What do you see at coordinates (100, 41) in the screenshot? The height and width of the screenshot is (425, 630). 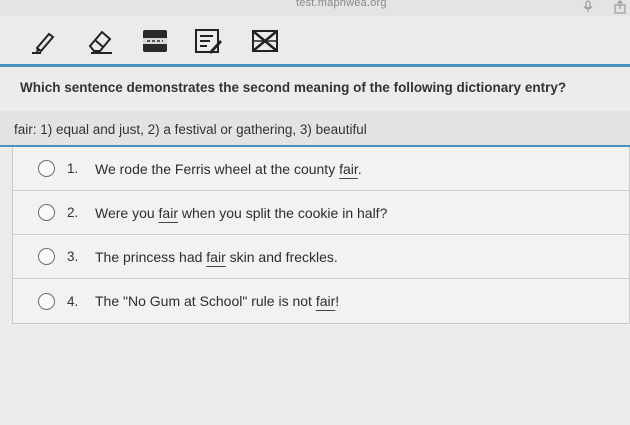 I see `eraser-icon` at bounding box center [100, 41].